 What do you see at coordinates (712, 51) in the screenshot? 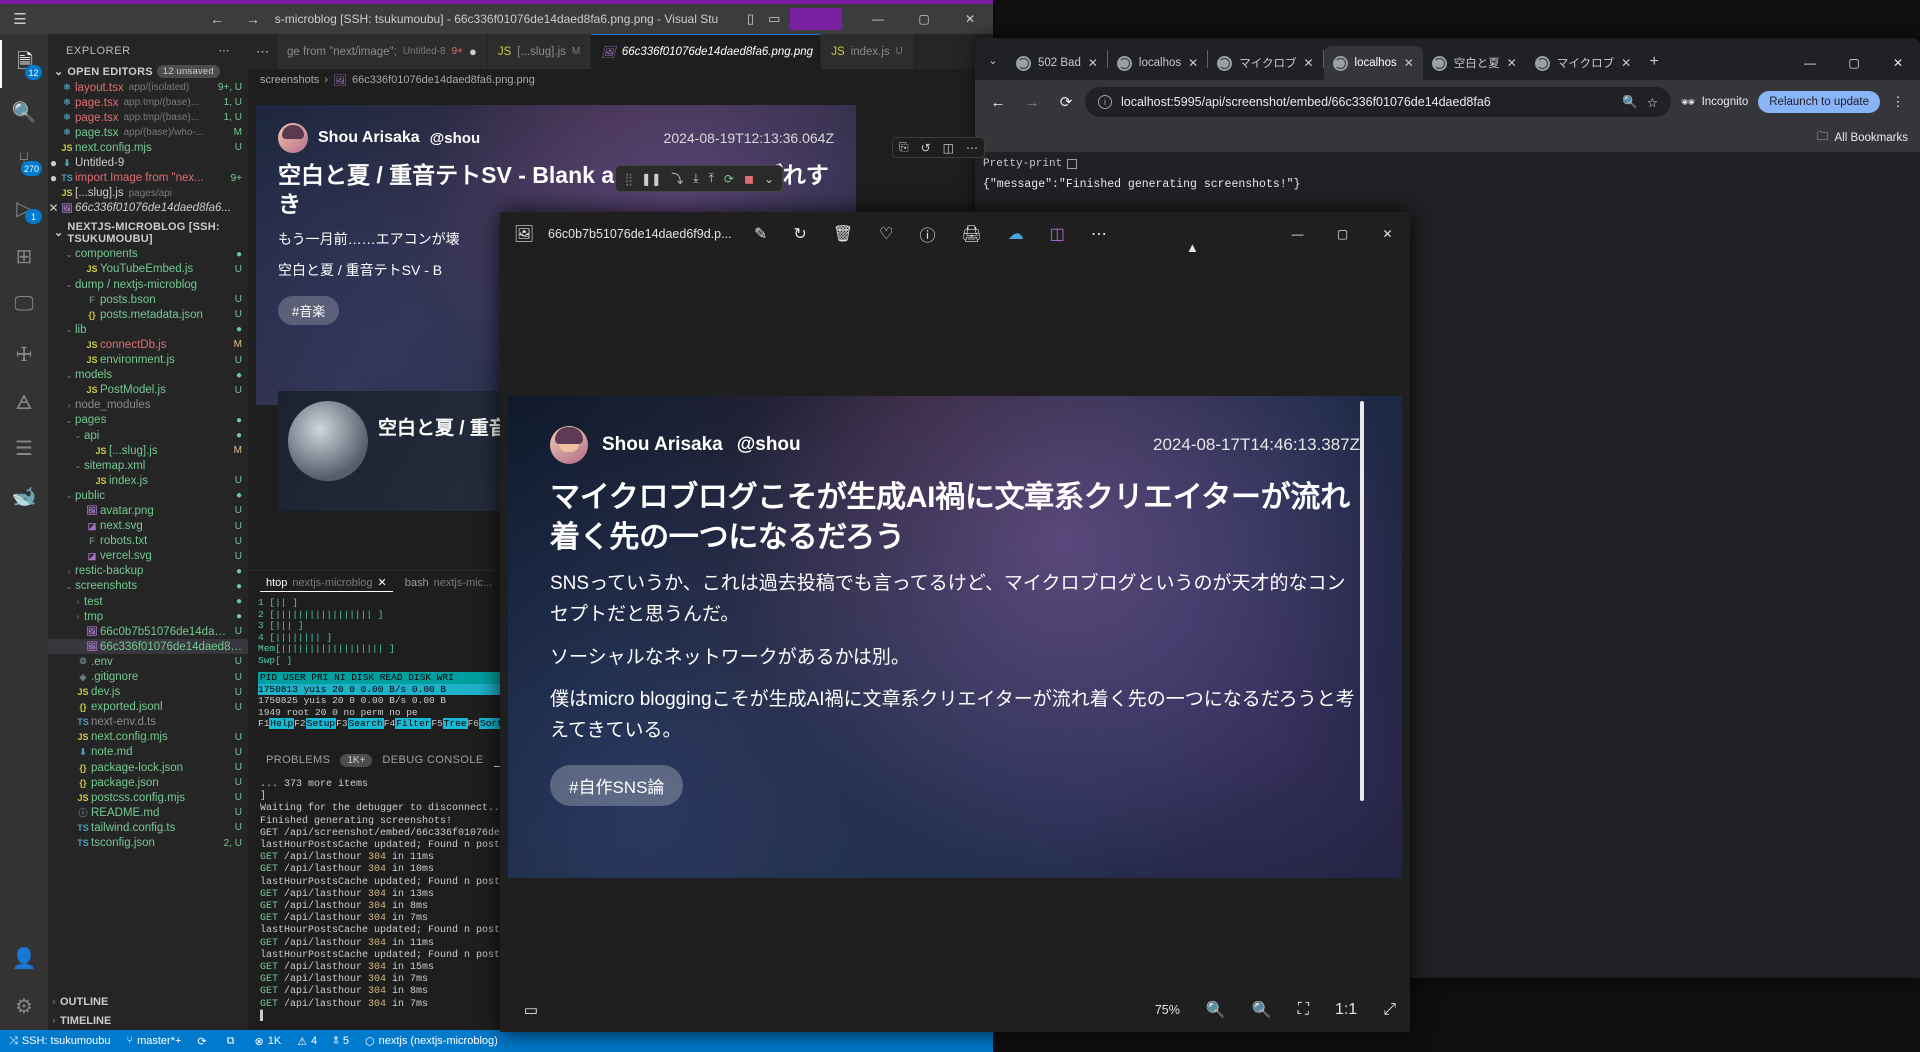
I see `editor-tab: 🖼66c336f01076de14daed8fa6.png.png✕` at bounding box center [712, 51].